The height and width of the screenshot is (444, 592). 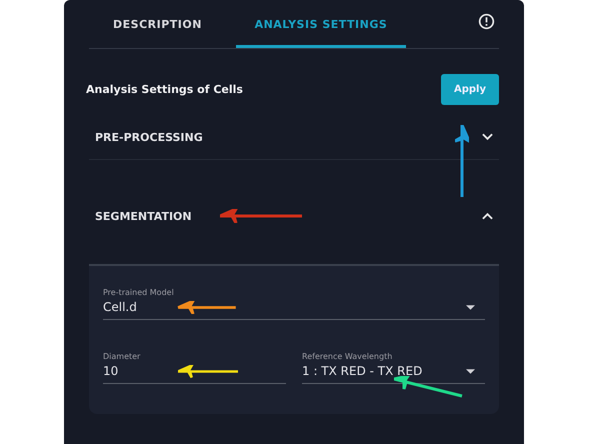 I want to click on chevron-down-icon, so click(x=487, y=137).